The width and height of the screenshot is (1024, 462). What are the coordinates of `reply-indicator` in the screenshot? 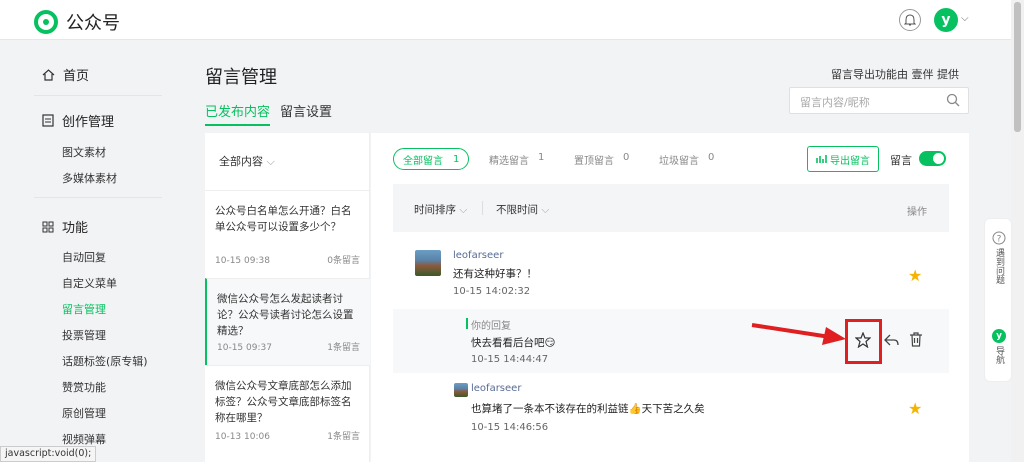 It's located at (467, 323).